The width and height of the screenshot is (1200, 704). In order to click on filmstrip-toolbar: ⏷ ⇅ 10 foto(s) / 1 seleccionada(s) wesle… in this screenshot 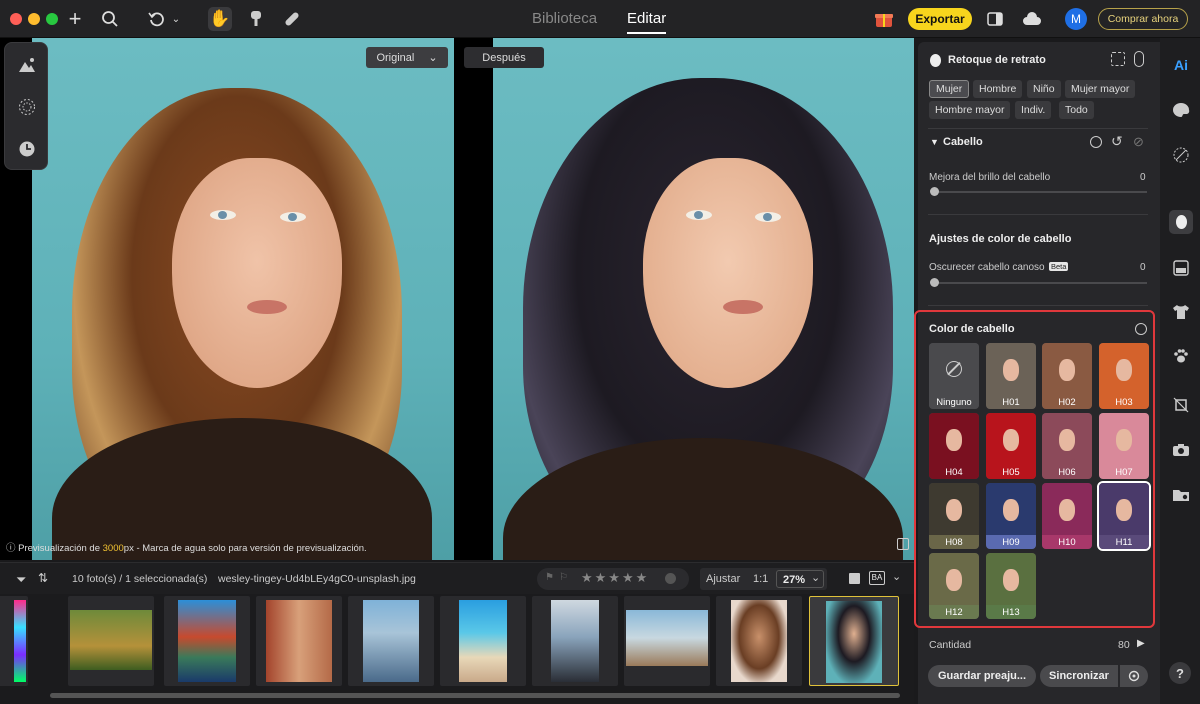, I will do `click(457, 578)`.